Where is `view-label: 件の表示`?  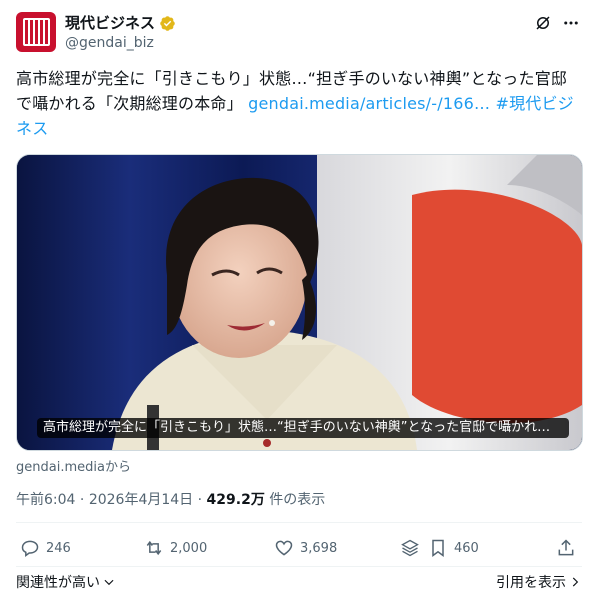 view-label: 件の表示 is located at coordinates (297, 500).